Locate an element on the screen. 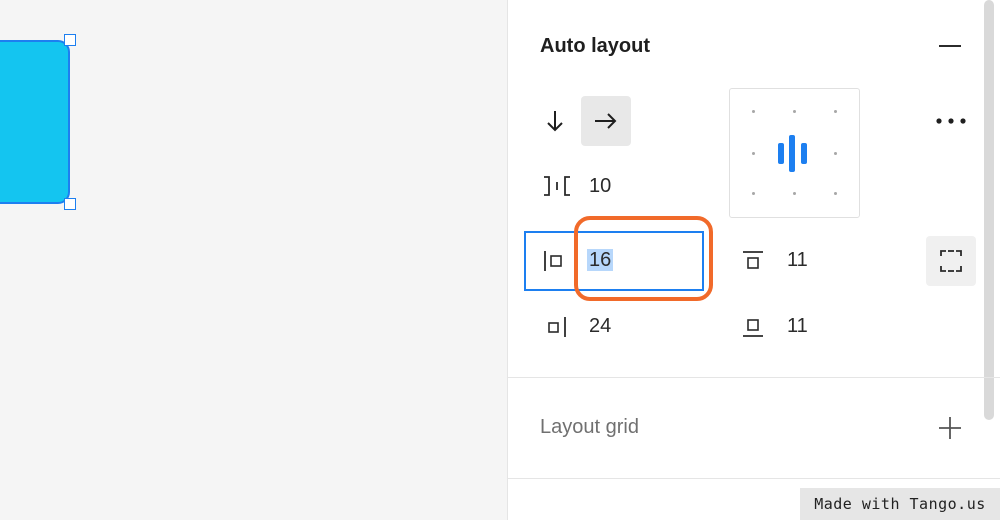 The image size is (1000, 520). panel-scrollbar is located at coordinates (989, 210).